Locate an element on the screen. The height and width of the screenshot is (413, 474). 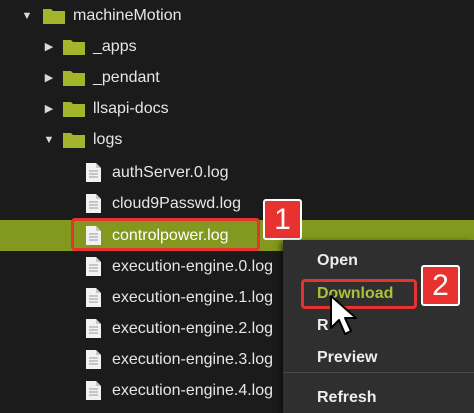
menu-item-preview: Preview is located at coordinates (378, 358).